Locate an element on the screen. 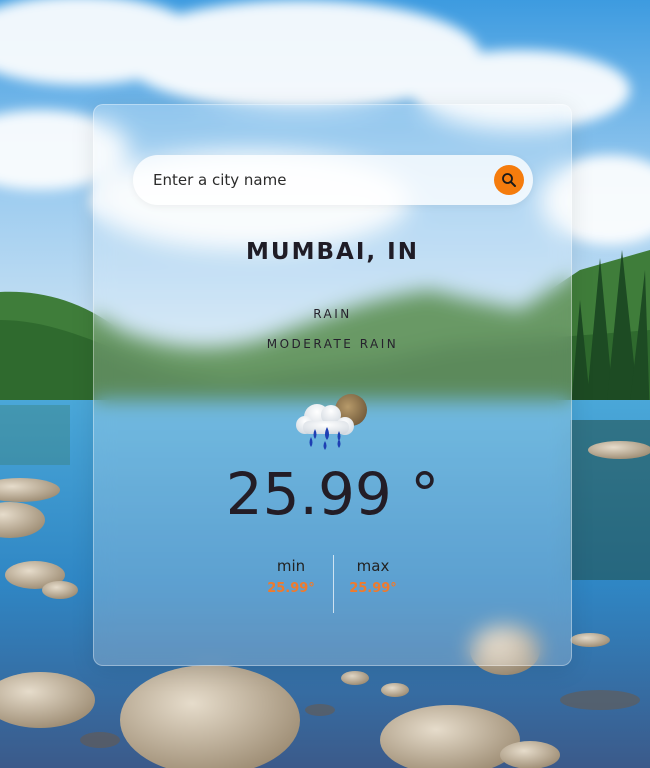 Image resolution: width=650 pixels, height=768 pixels. weather-description: MODERATE RAIN is located at coordinates (332, 344).